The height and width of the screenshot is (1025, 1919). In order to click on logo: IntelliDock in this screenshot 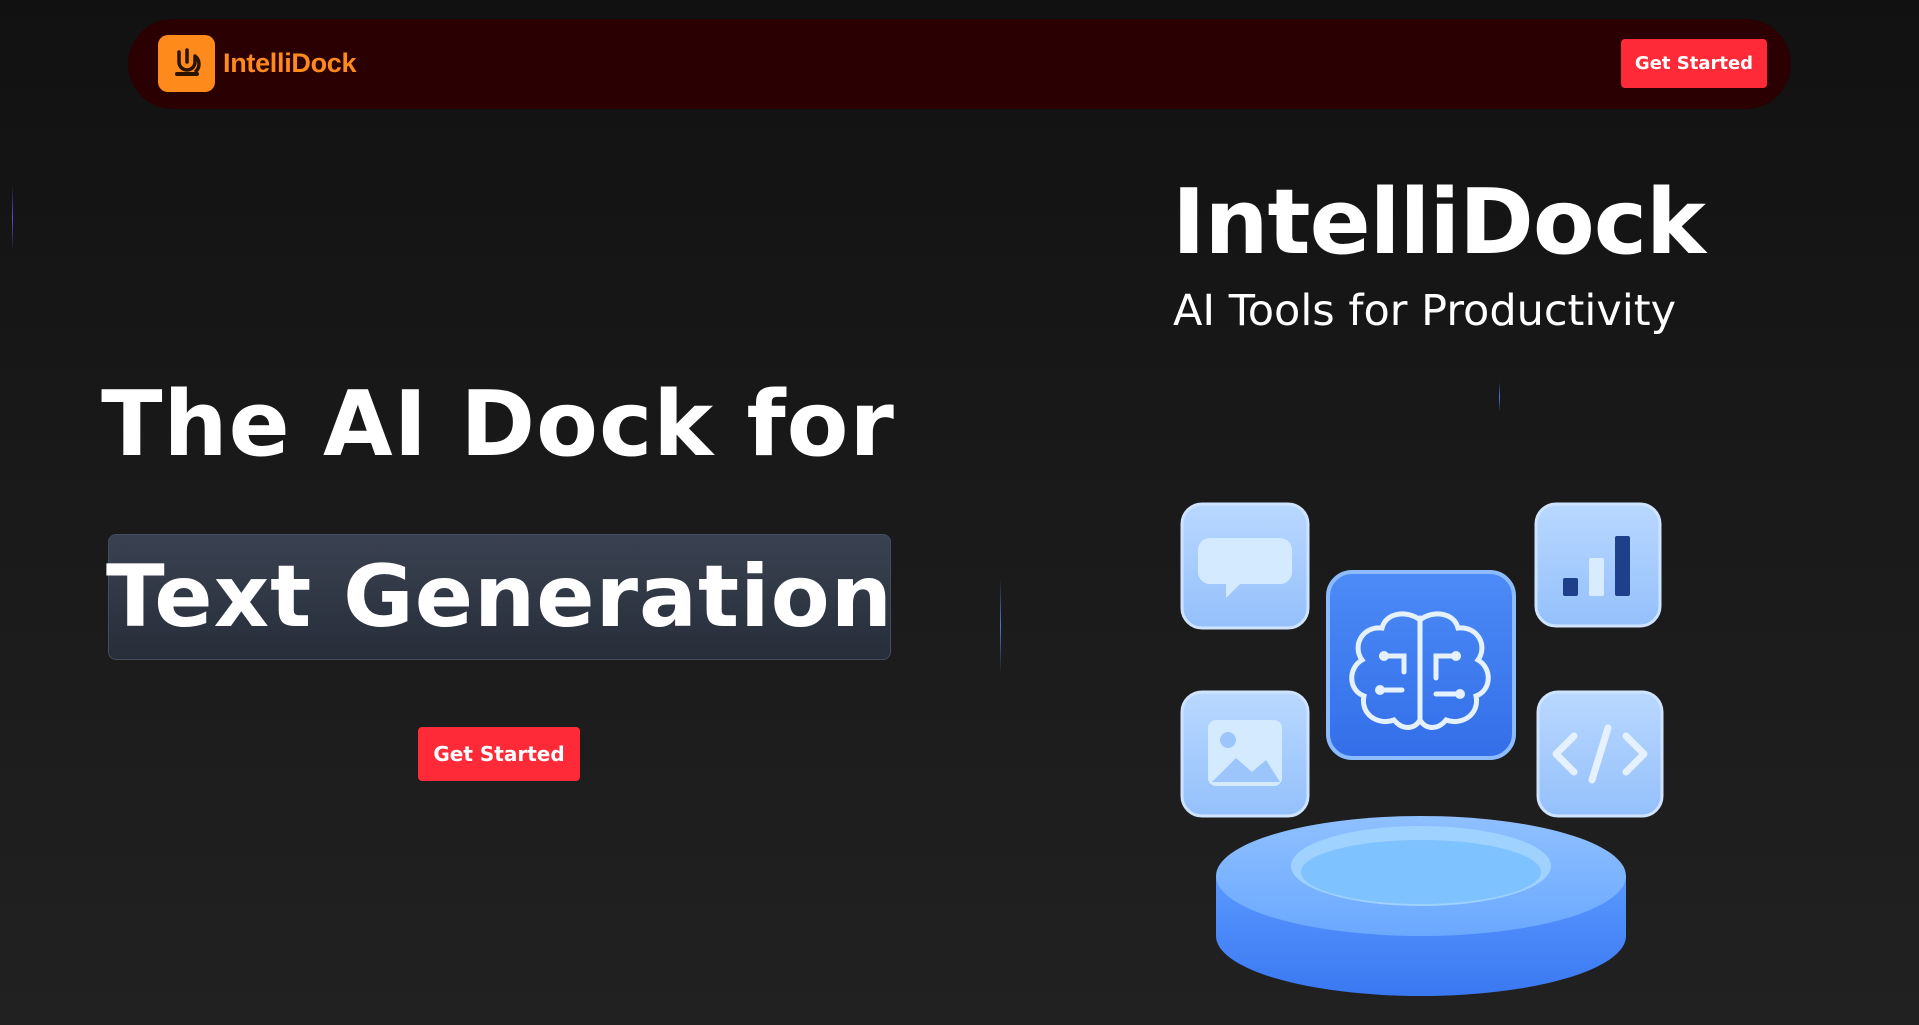, I will do `click(257, 63)`.